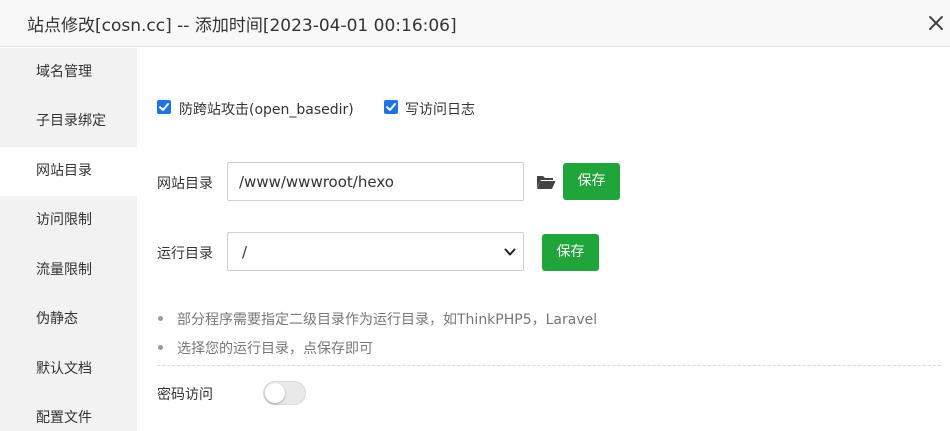 Image resolution: width=950 pixels, height=431 pixels. I want to click on folder-open-icon, so click(546, 182).